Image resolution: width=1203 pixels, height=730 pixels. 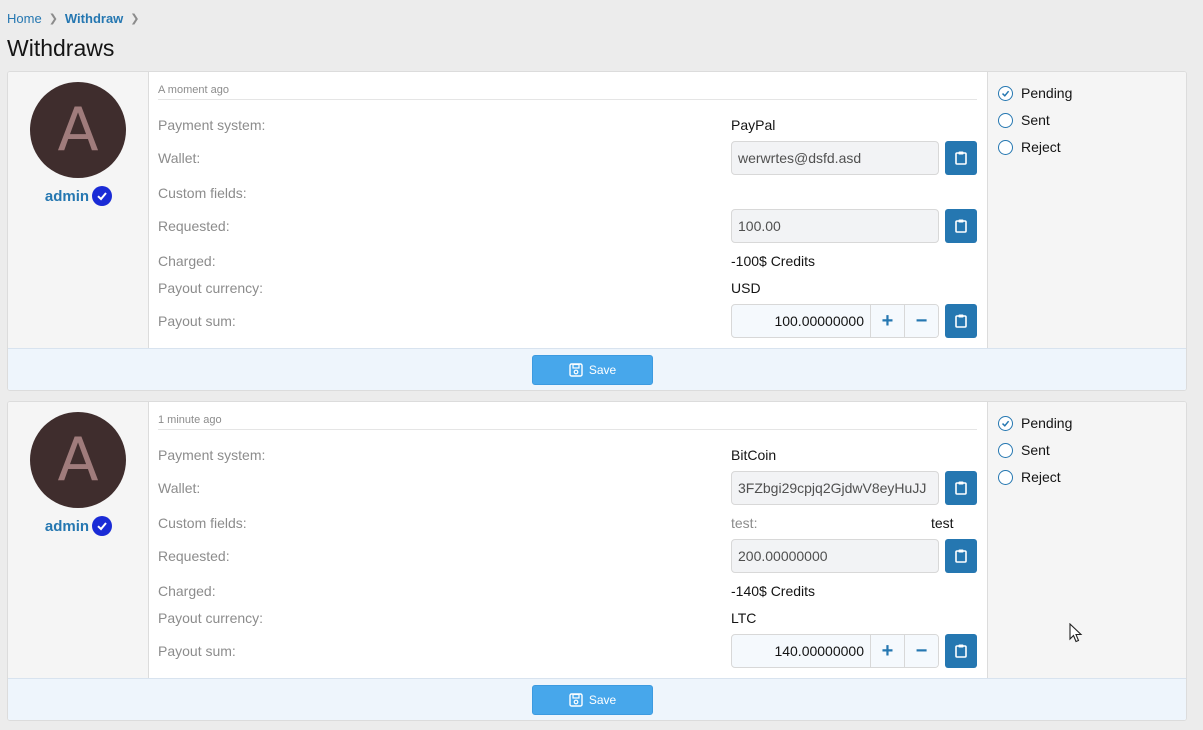 I want to click on wallet-field: werwrtes@dsfd.asd, so click(x=835, y=158).